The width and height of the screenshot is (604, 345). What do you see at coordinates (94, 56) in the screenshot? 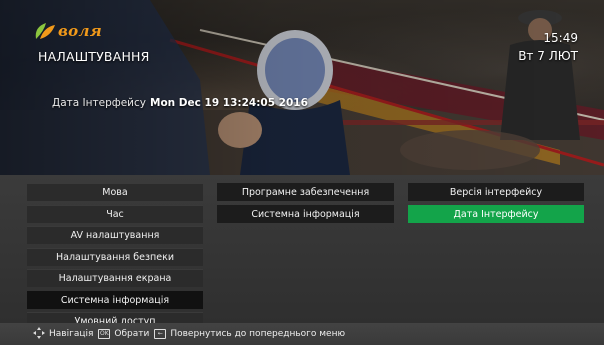
I see `page-title: НАЛАШТУВАННЯ` at bounding box center [94, 56].